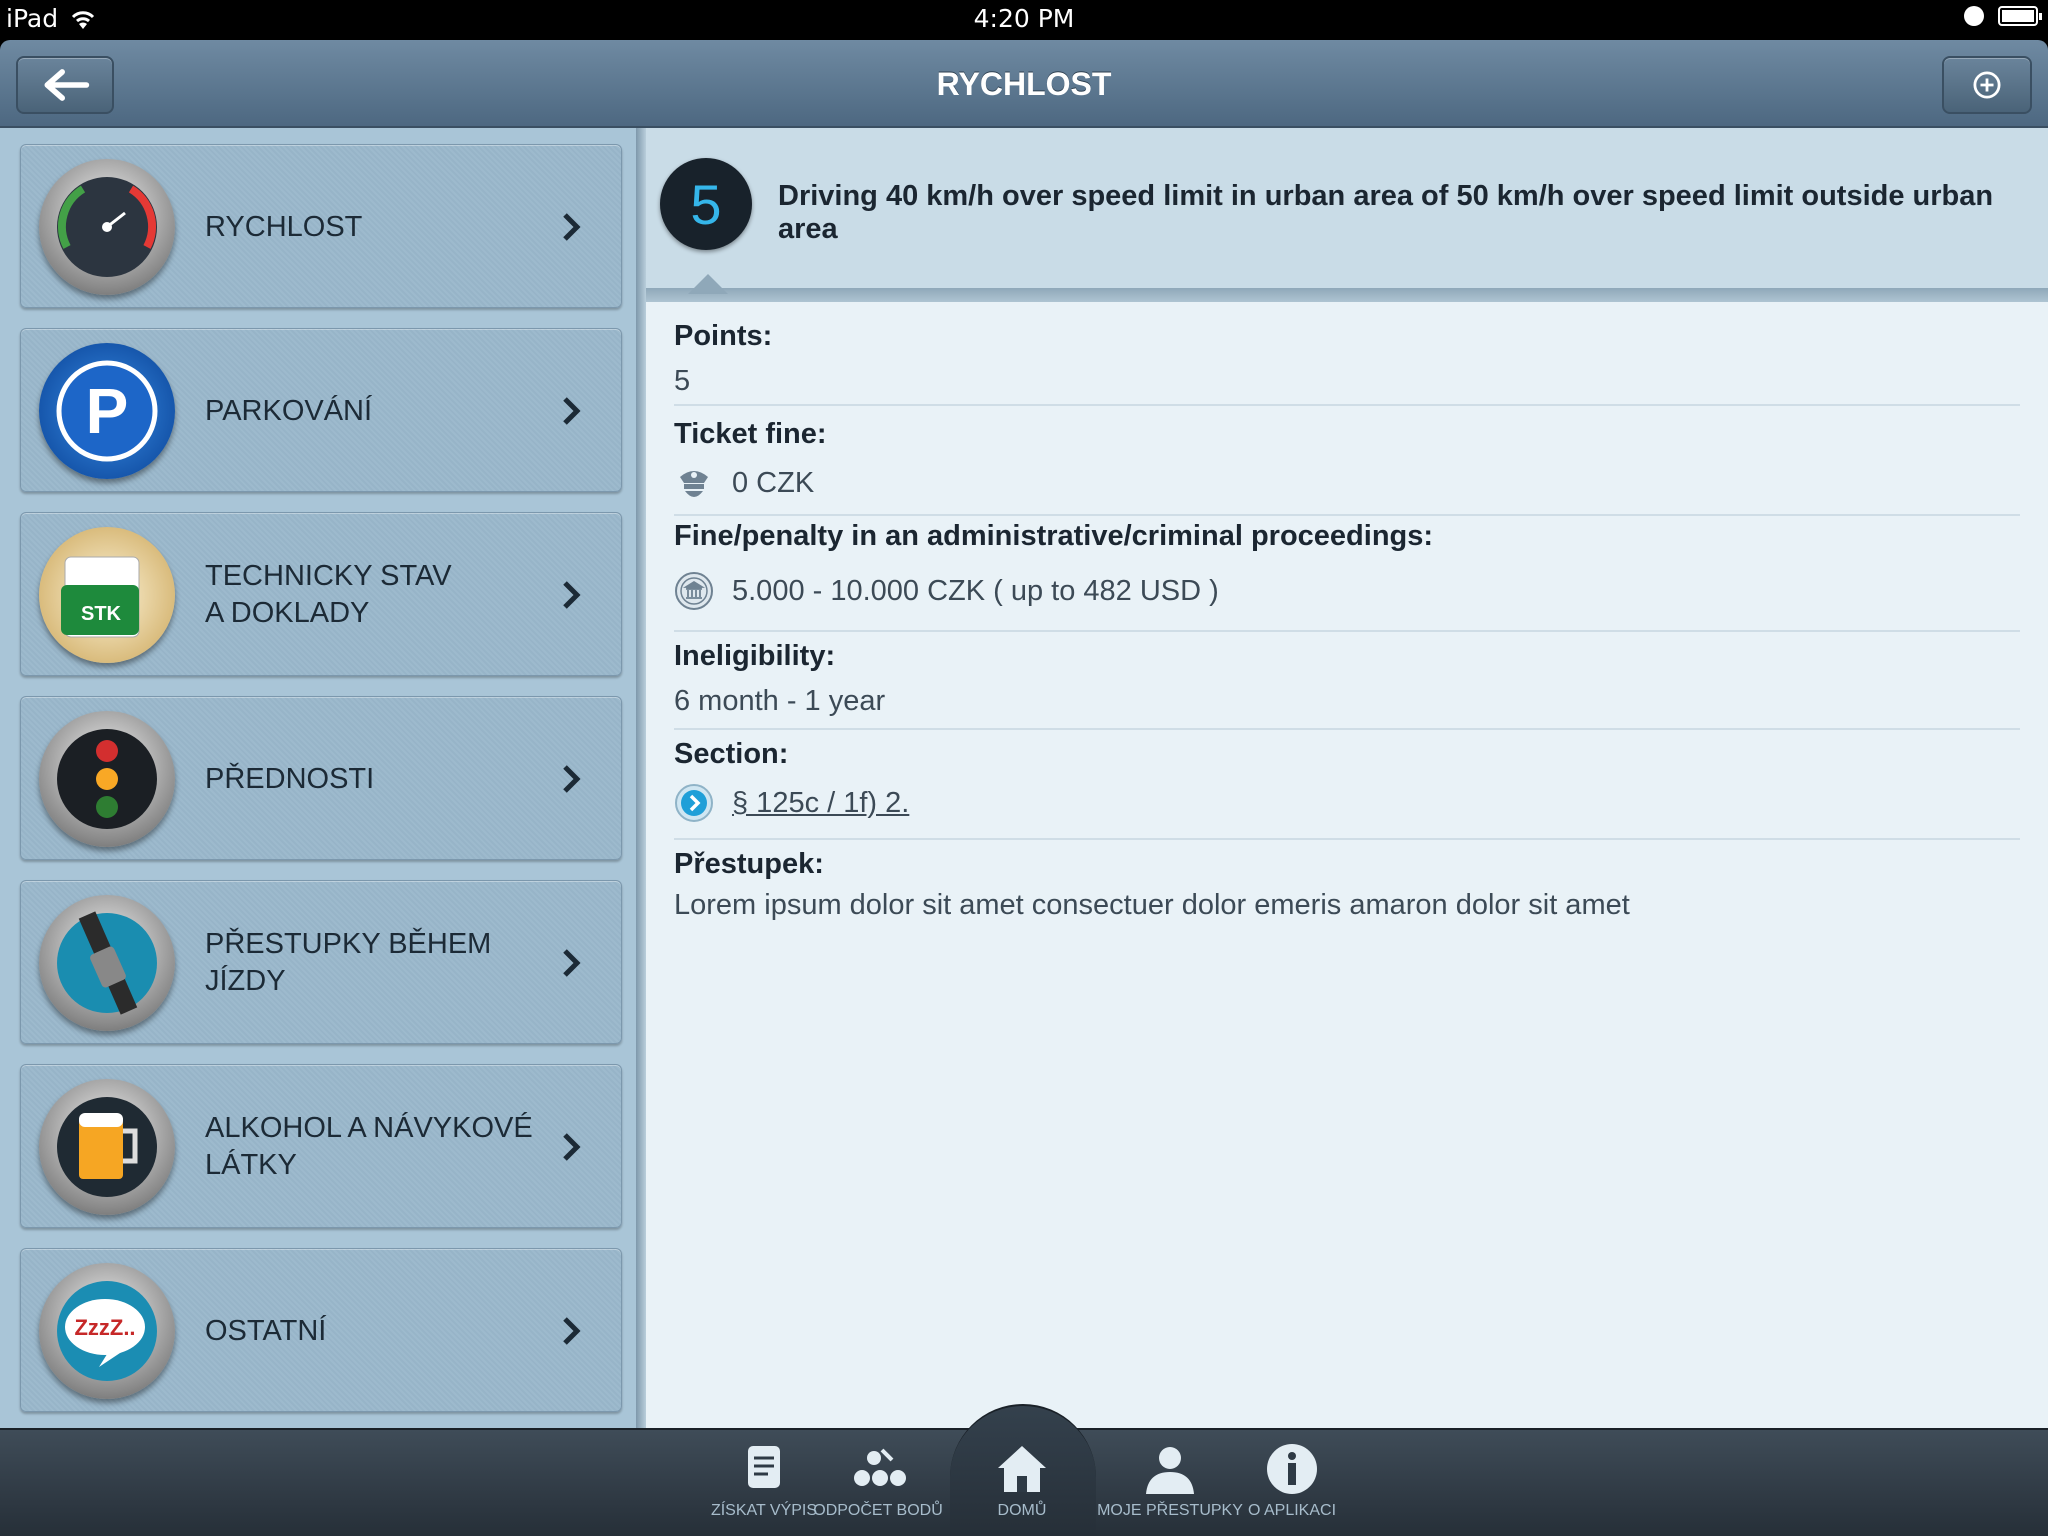 The height and width of the screenshot is (1536, 2048). I want to click on sleep-icon: ZzzZ.., so click(107, 1331).